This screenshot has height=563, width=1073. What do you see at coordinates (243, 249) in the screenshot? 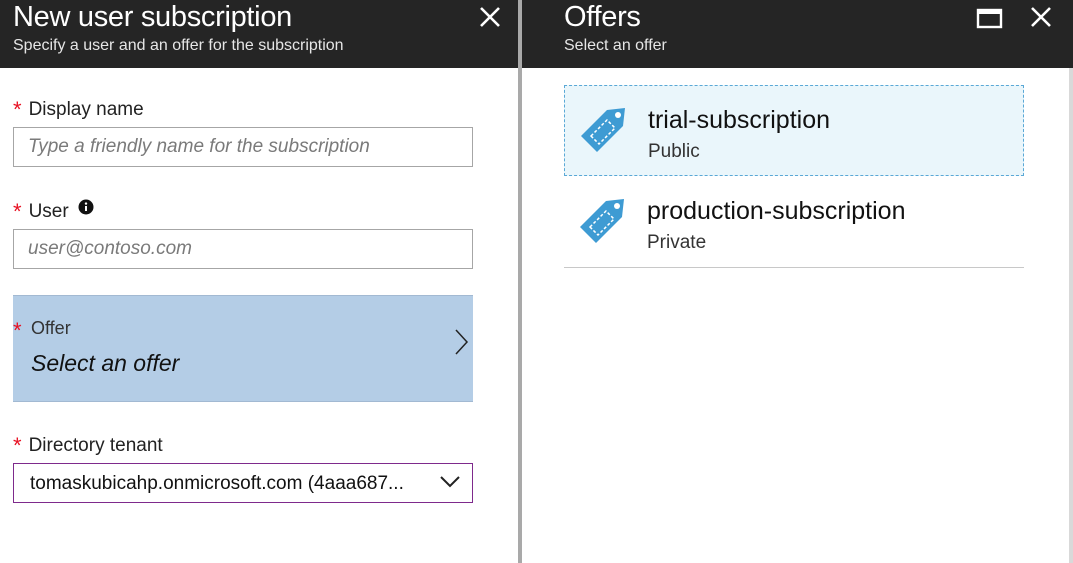
I see `user-email-input` at bounding box center [243, 249].